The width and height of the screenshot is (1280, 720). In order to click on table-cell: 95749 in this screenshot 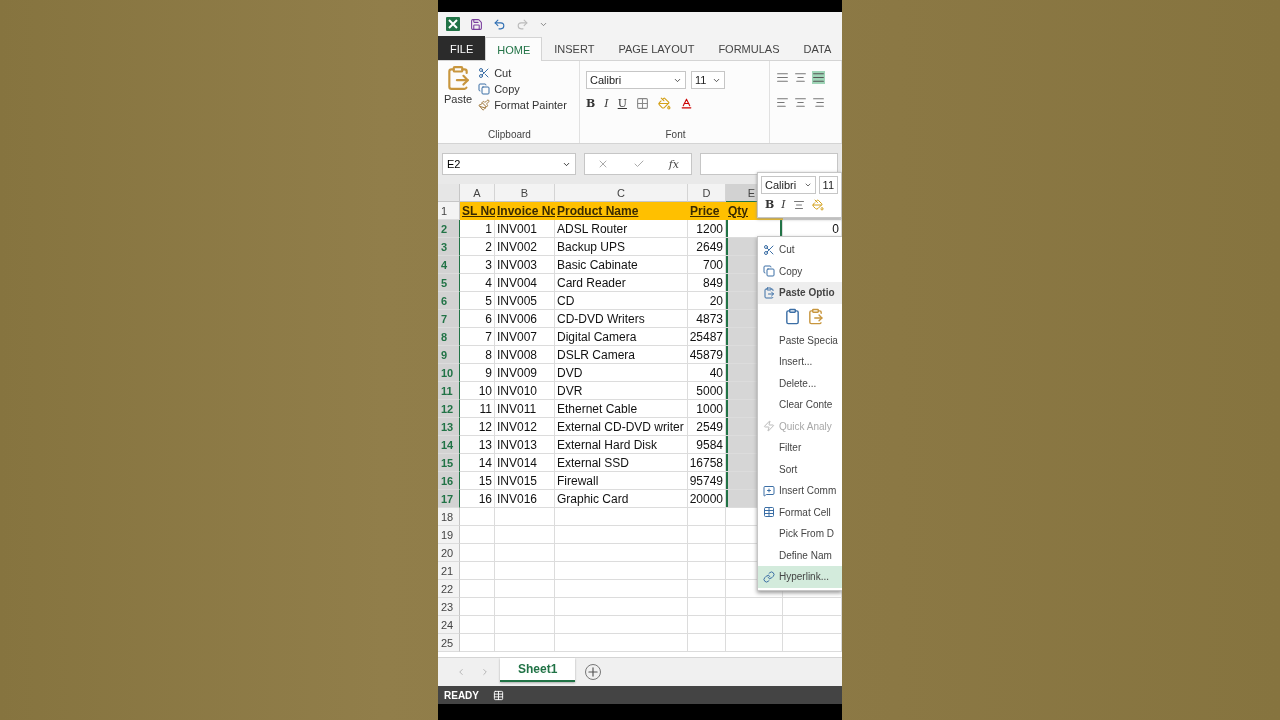, I will do `click(707, 481)`.